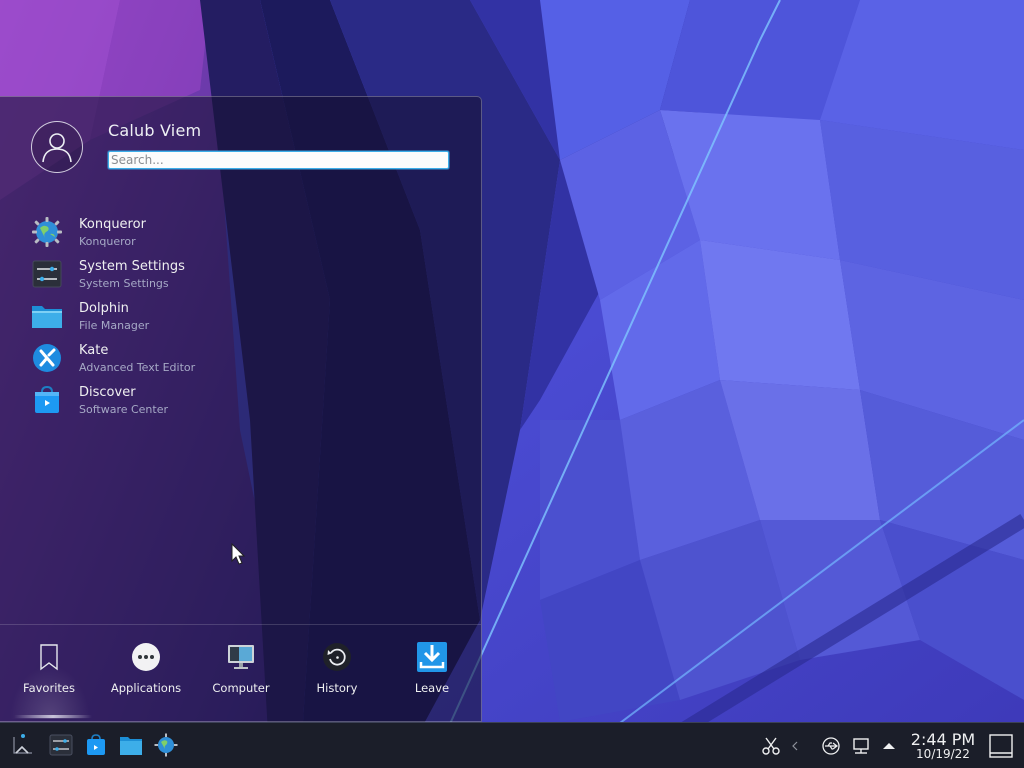 This screenshot has width=1024, height=768. I want to click on favorite-title: Konqueror, so click(112, 224).